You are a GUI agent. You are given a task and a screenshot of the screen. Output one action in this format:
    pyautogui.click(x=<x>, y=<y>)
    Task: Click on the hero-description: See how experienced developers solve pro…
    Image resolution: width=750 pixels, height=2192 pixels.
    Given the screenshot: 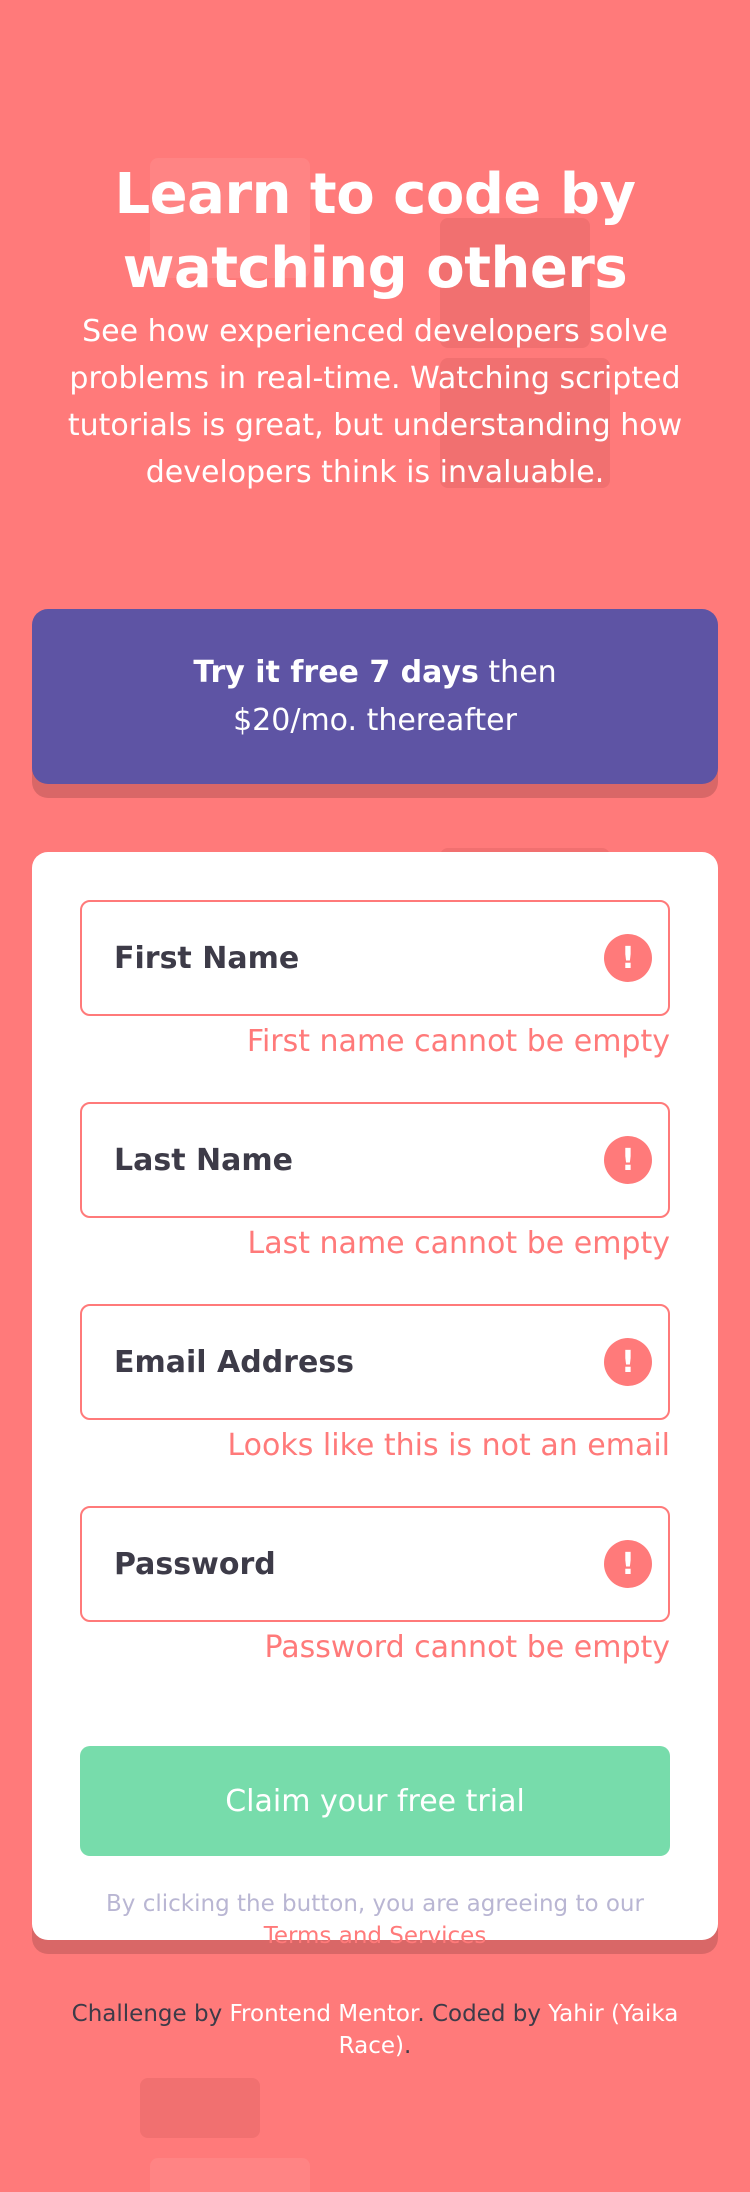 What is the action you would take?
    pyautogui.click(x=375, y=402)
    